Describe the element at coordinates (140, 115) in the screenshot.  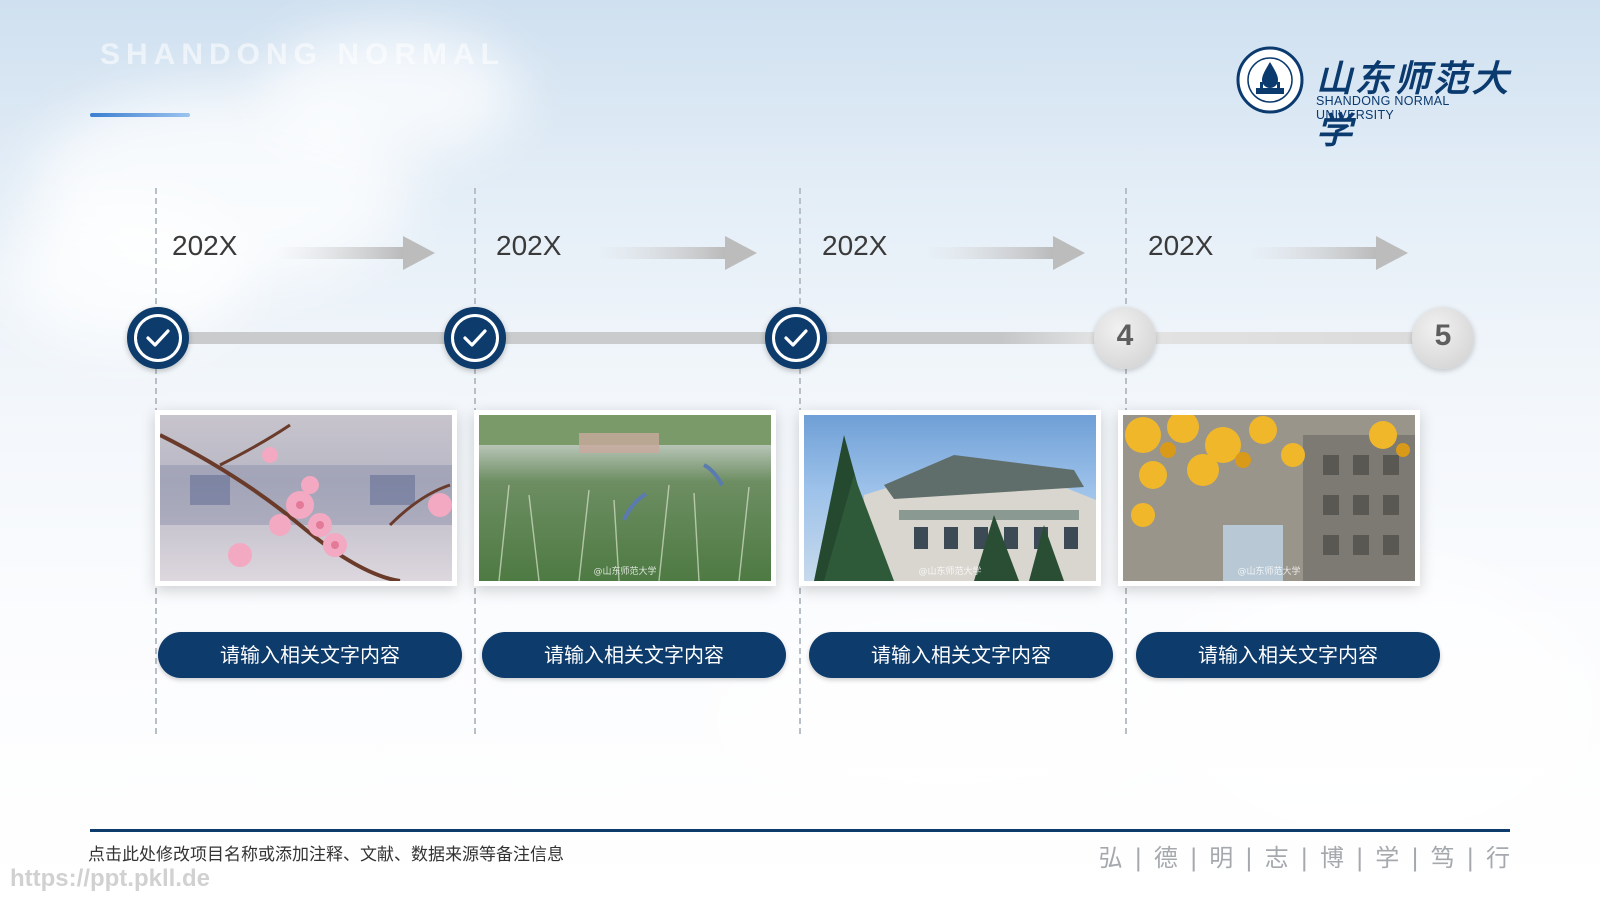
I see `title-underline-accent` at that location.